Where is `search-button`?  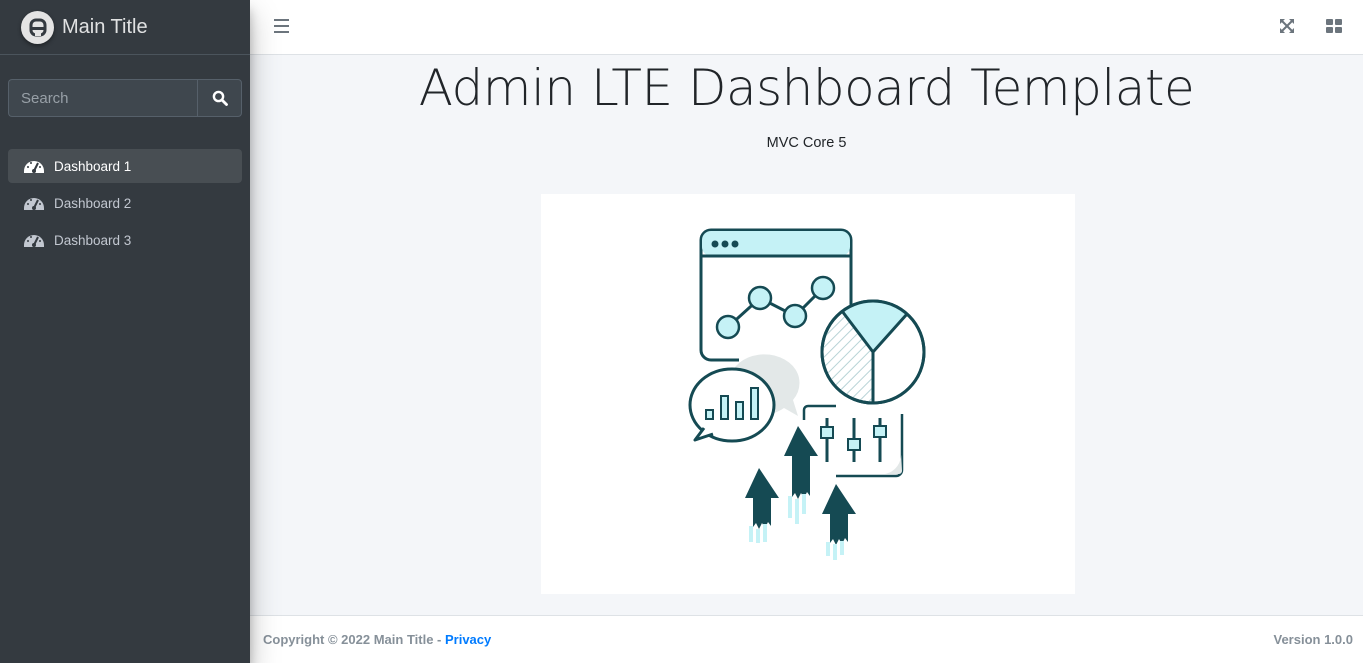 search-button is located at coordinates (219, 98).